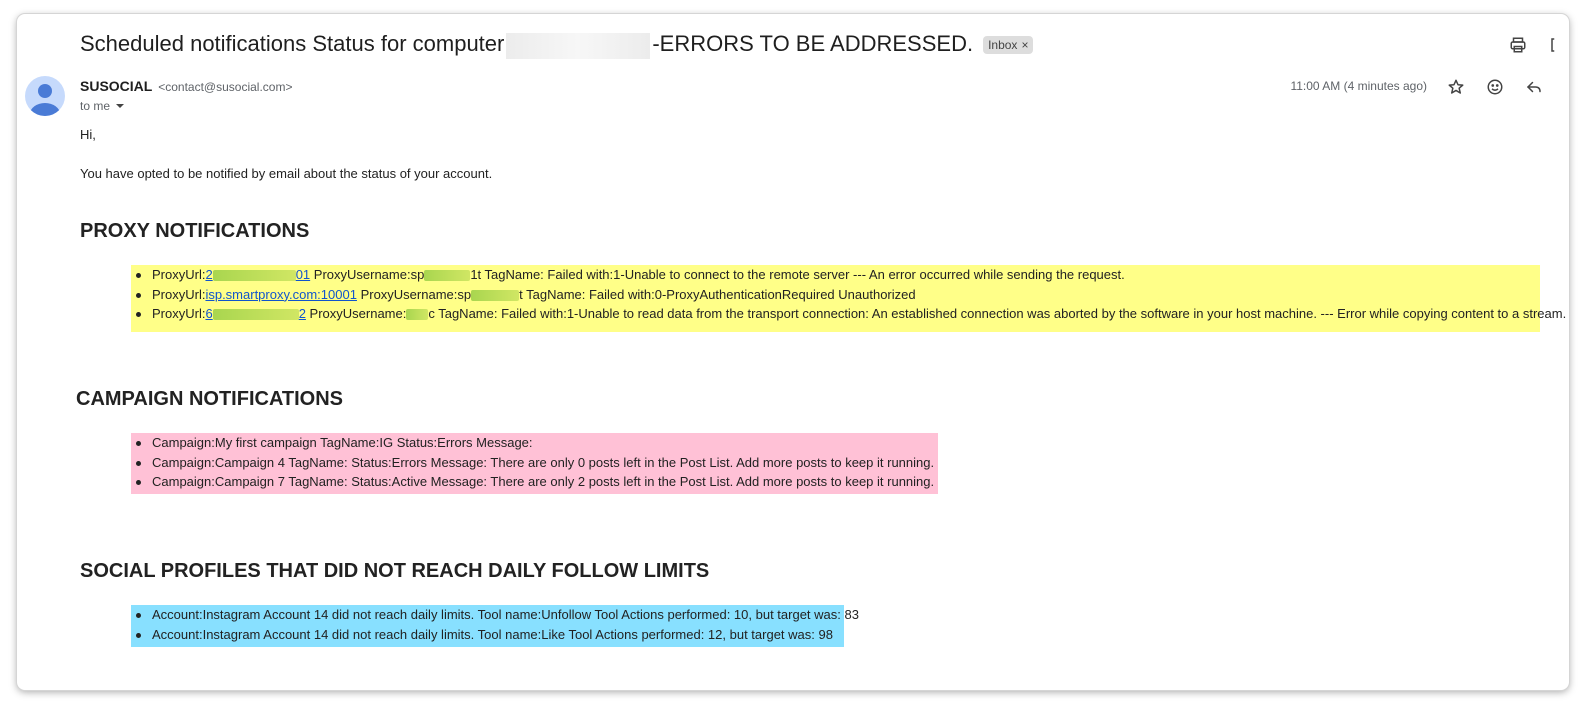 The width and height of the screenshot is (1588, 703). What do you see at coordinates (1538, 45) in the screenshot?
I see `top-toolbar` at bounding box center [1538, 45].